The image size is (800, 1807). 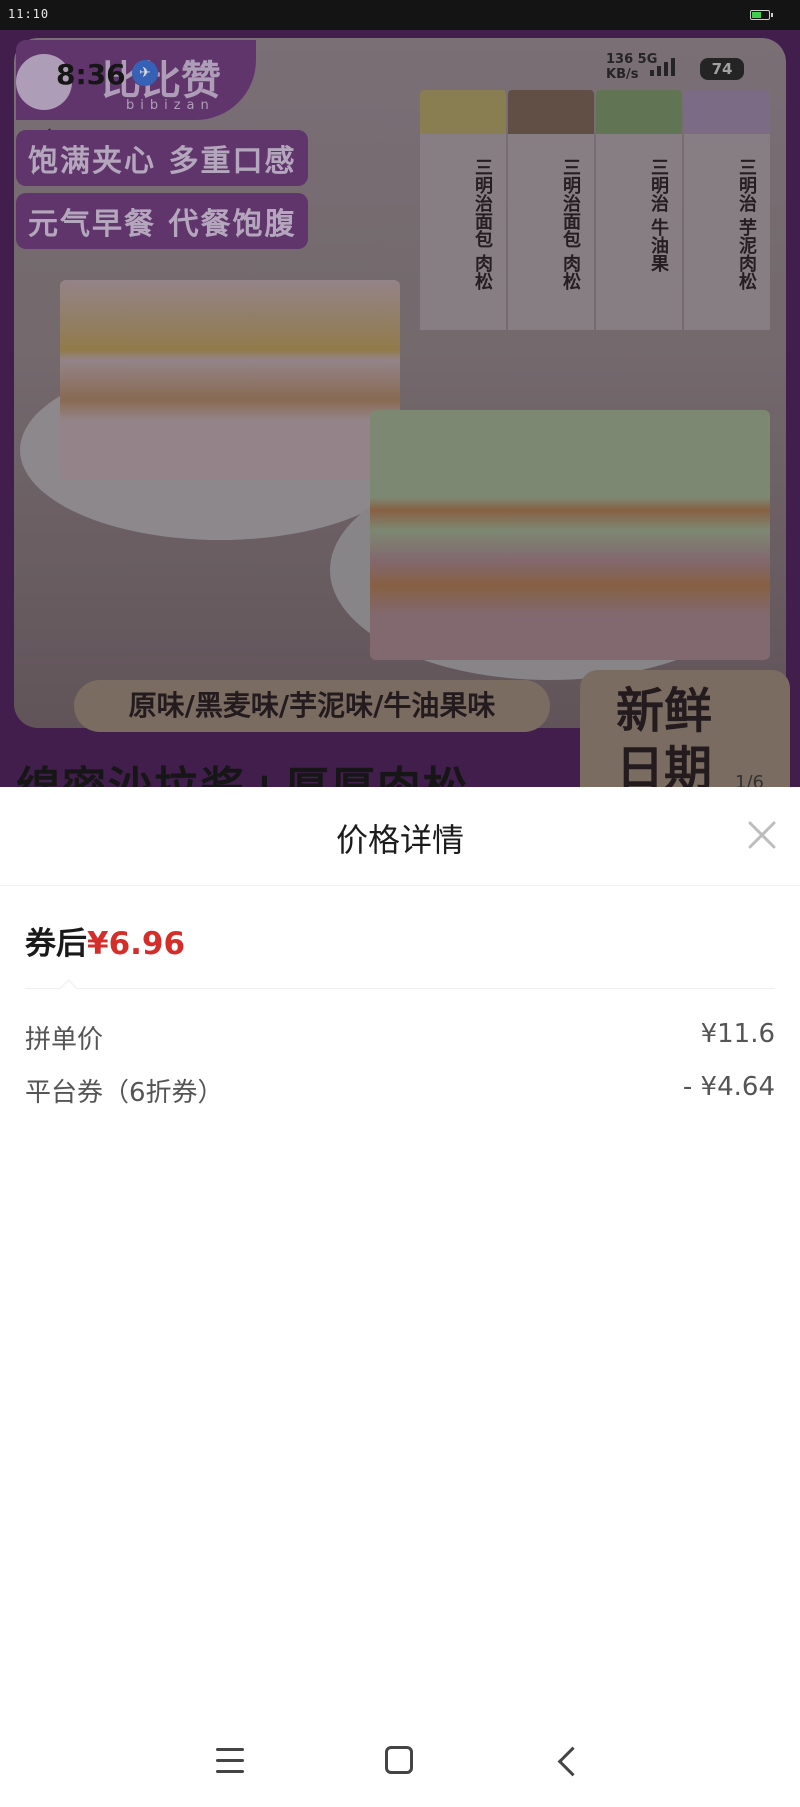 I want to click on after-coupon-price: 券后¥6.96, so click(x=105, y=940).